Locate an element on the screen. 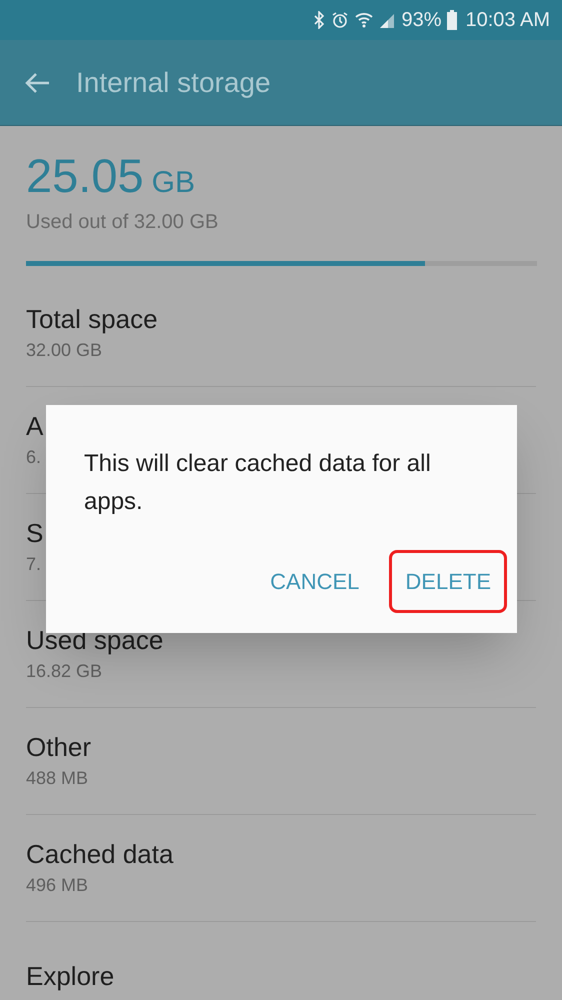 This screenshot has width=562, height=1000. screen-title: Internal storage is located at coordinates (173, 83).